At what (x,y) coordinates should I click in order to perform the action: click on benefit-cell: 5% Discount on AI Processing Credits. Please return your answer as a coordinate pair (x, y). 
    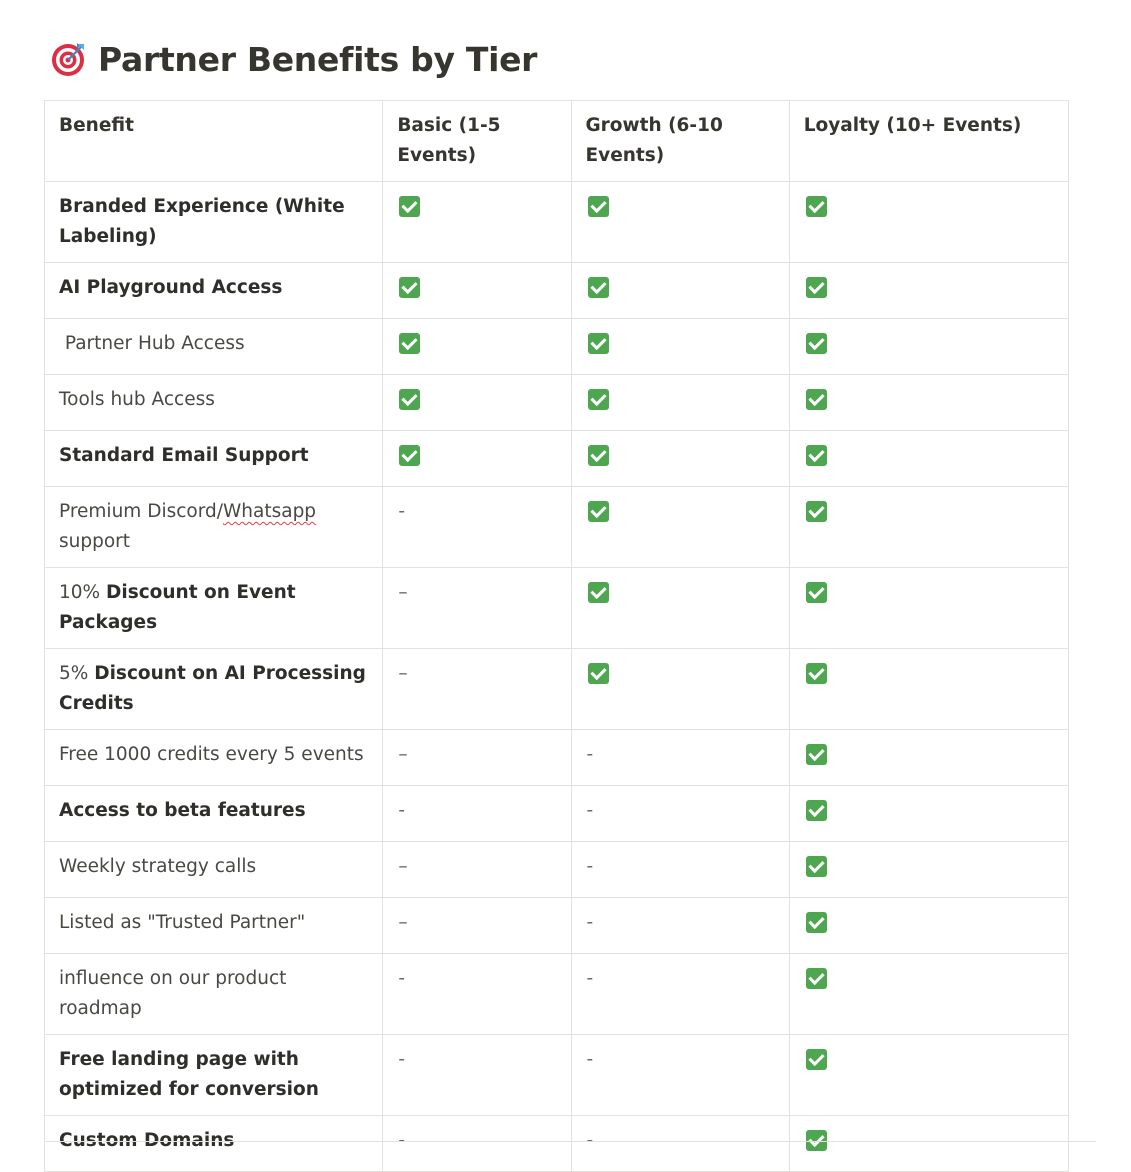
    Looking at the image, I should click on (213, 689).